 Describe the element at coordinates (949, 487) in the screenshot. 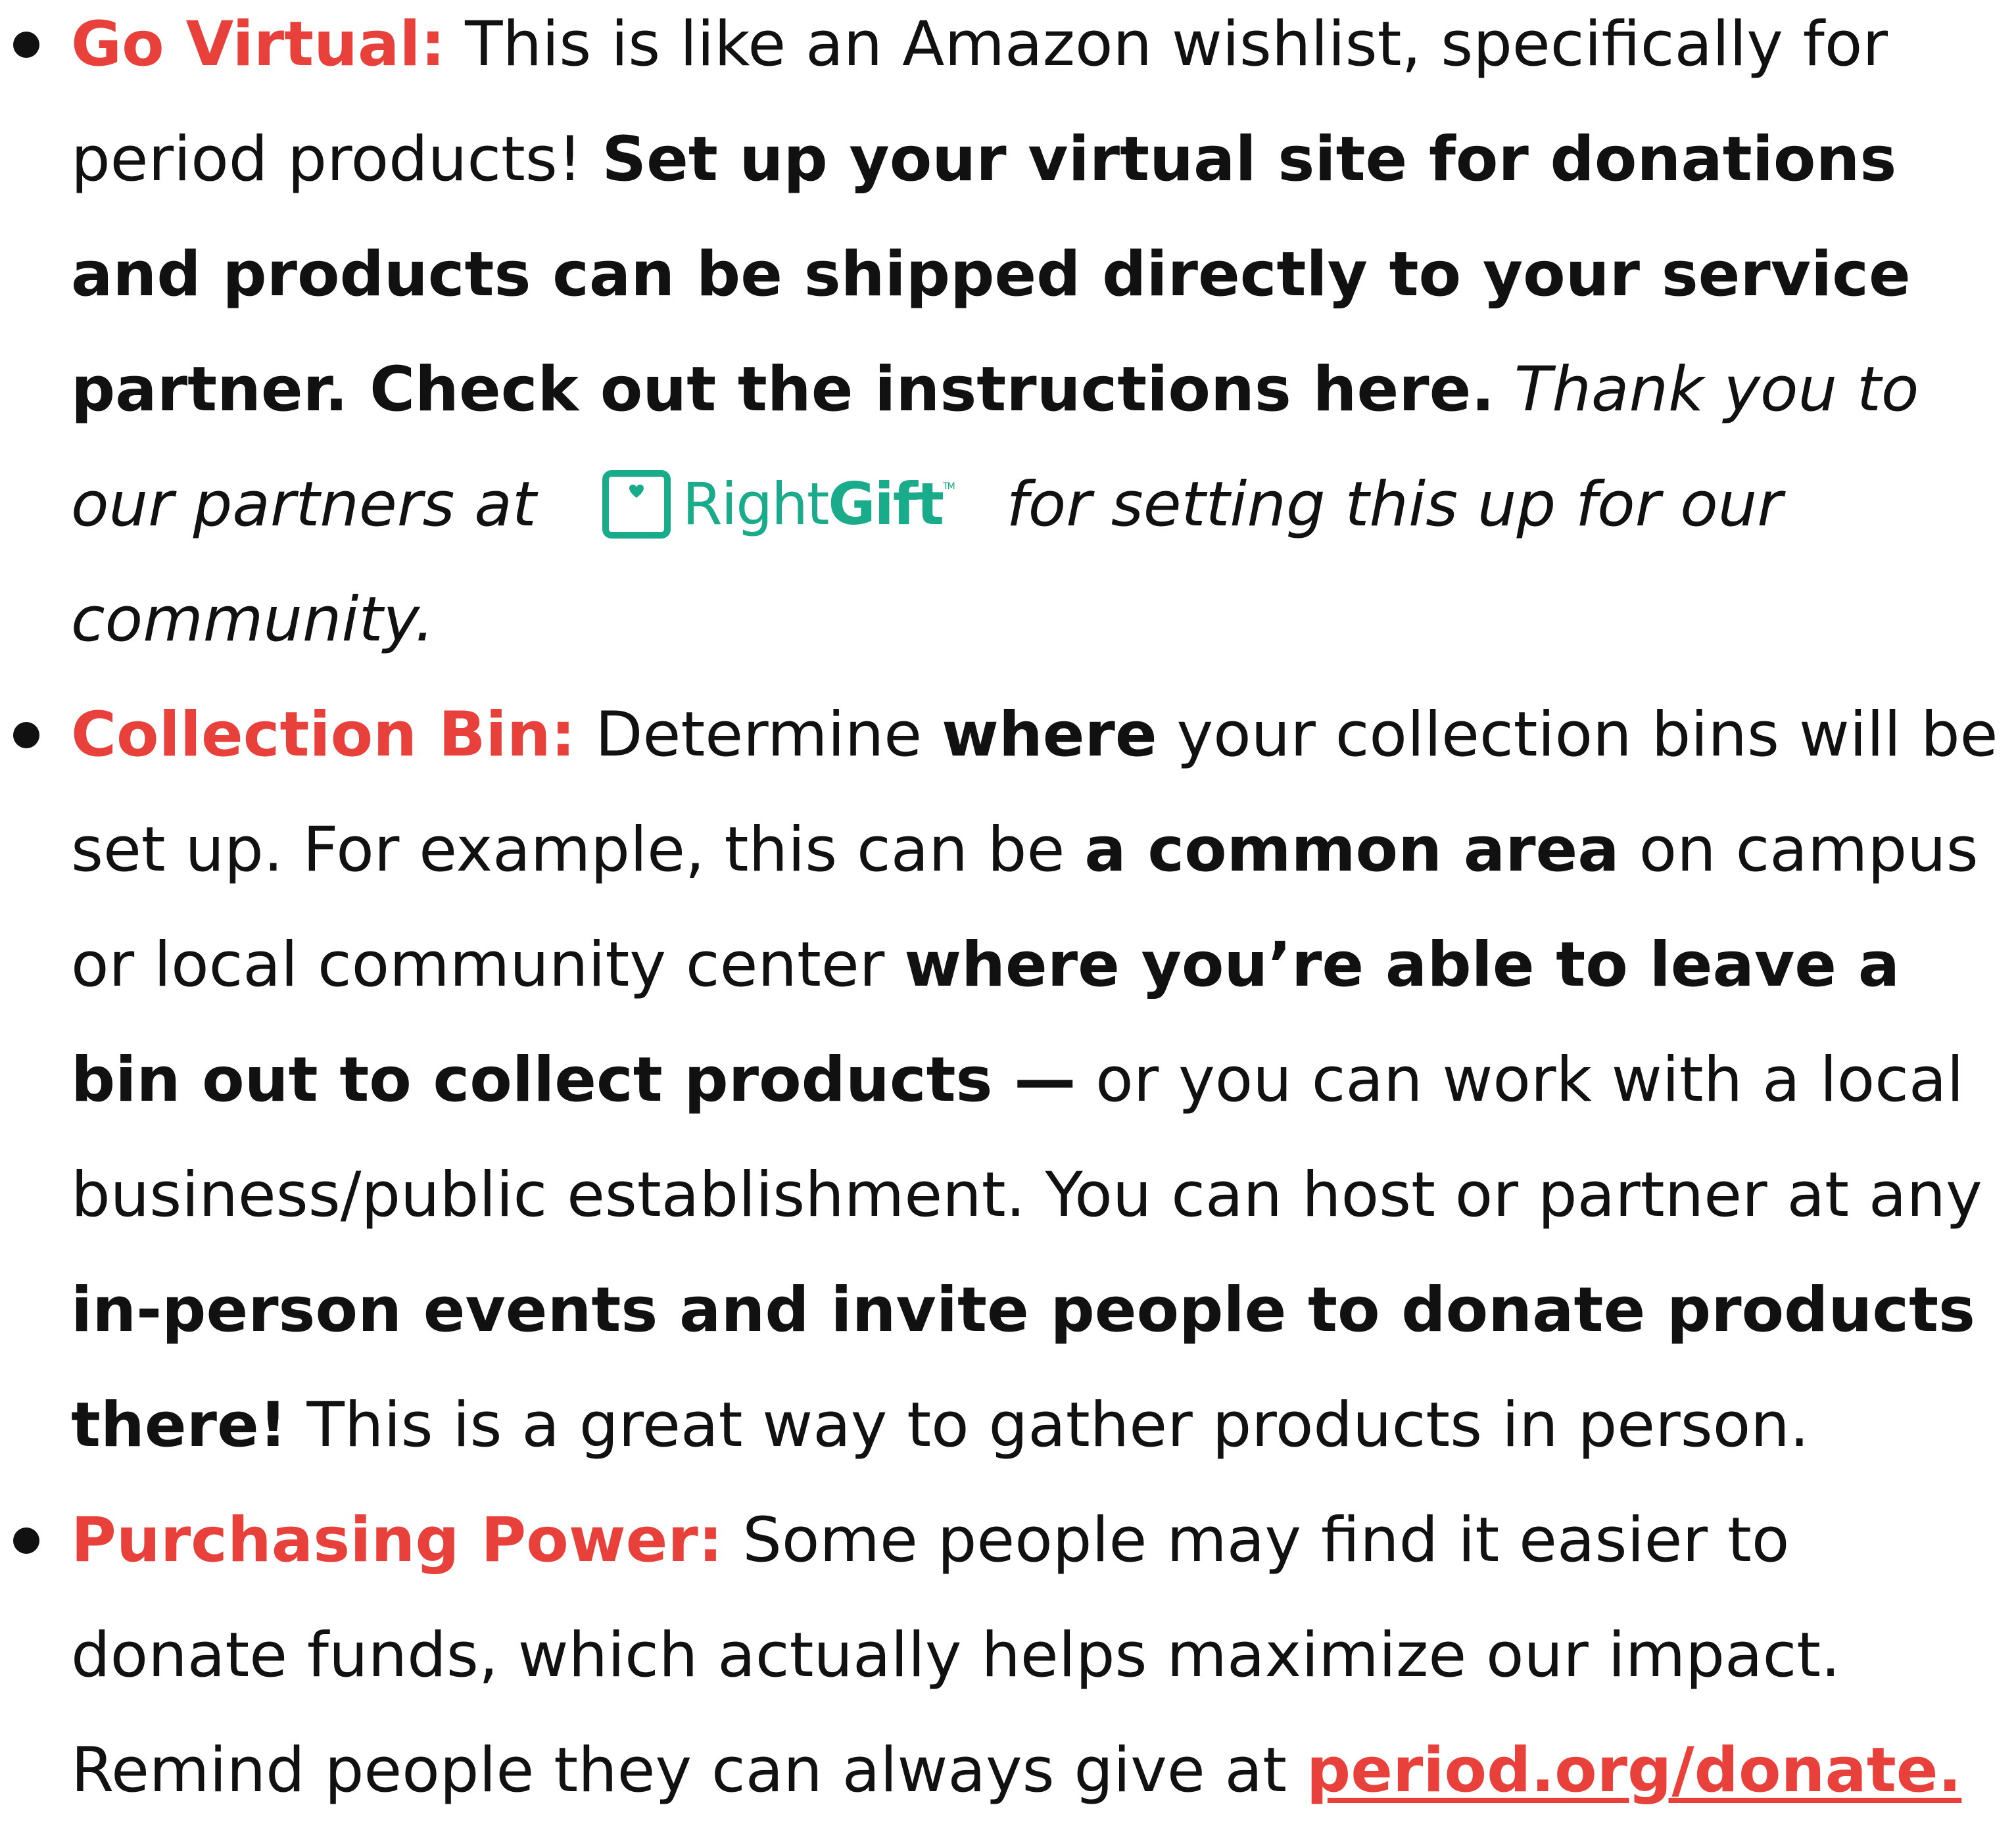

I see `logo-trademark: TM` at that location.